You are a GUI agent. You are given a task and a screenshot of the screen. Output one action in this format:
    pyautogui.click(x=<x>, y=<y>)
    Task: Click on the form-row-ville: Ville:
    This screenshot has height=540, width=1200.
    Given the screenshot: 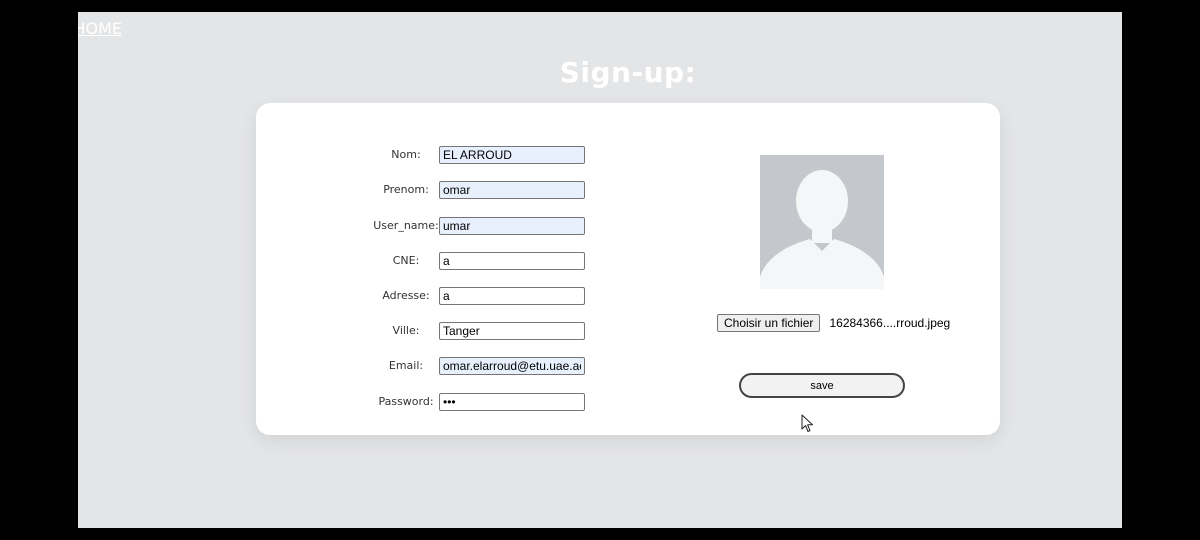 What is the action you would take?
    pyautogui.click(x=426, y=332)
    